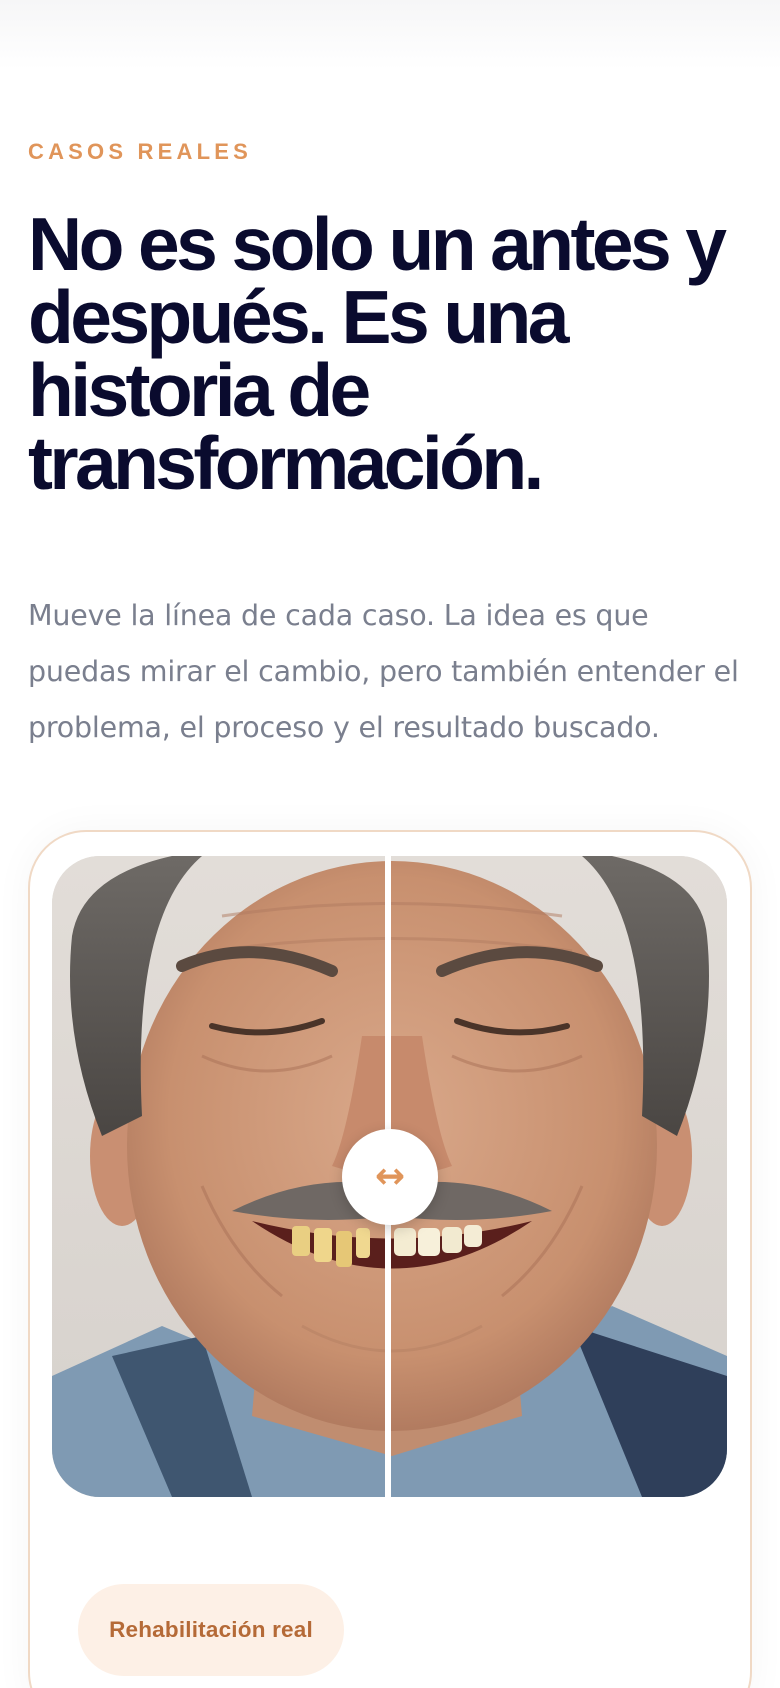 Image resolution: width=780 pixels, height=1688 pixels. Describe the element at coordinates (140, 151) in the screenshot. I see `section-eyebrow: CASOS REALES` at that location.